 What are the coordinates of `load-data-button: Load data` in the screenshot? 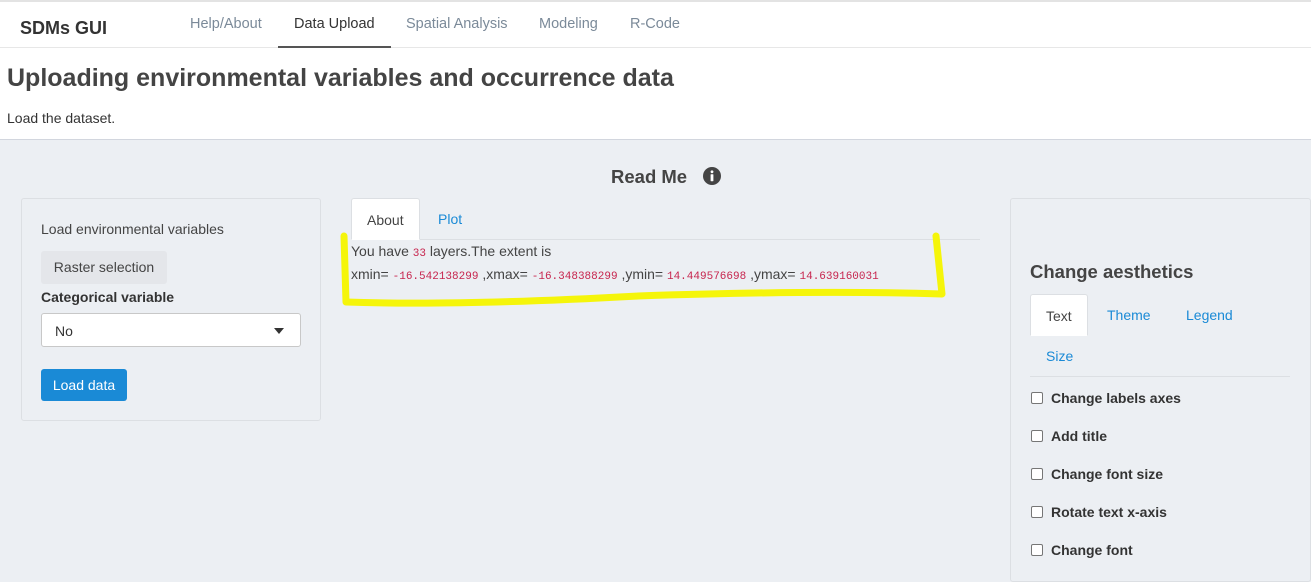 It's located at (84, 385).